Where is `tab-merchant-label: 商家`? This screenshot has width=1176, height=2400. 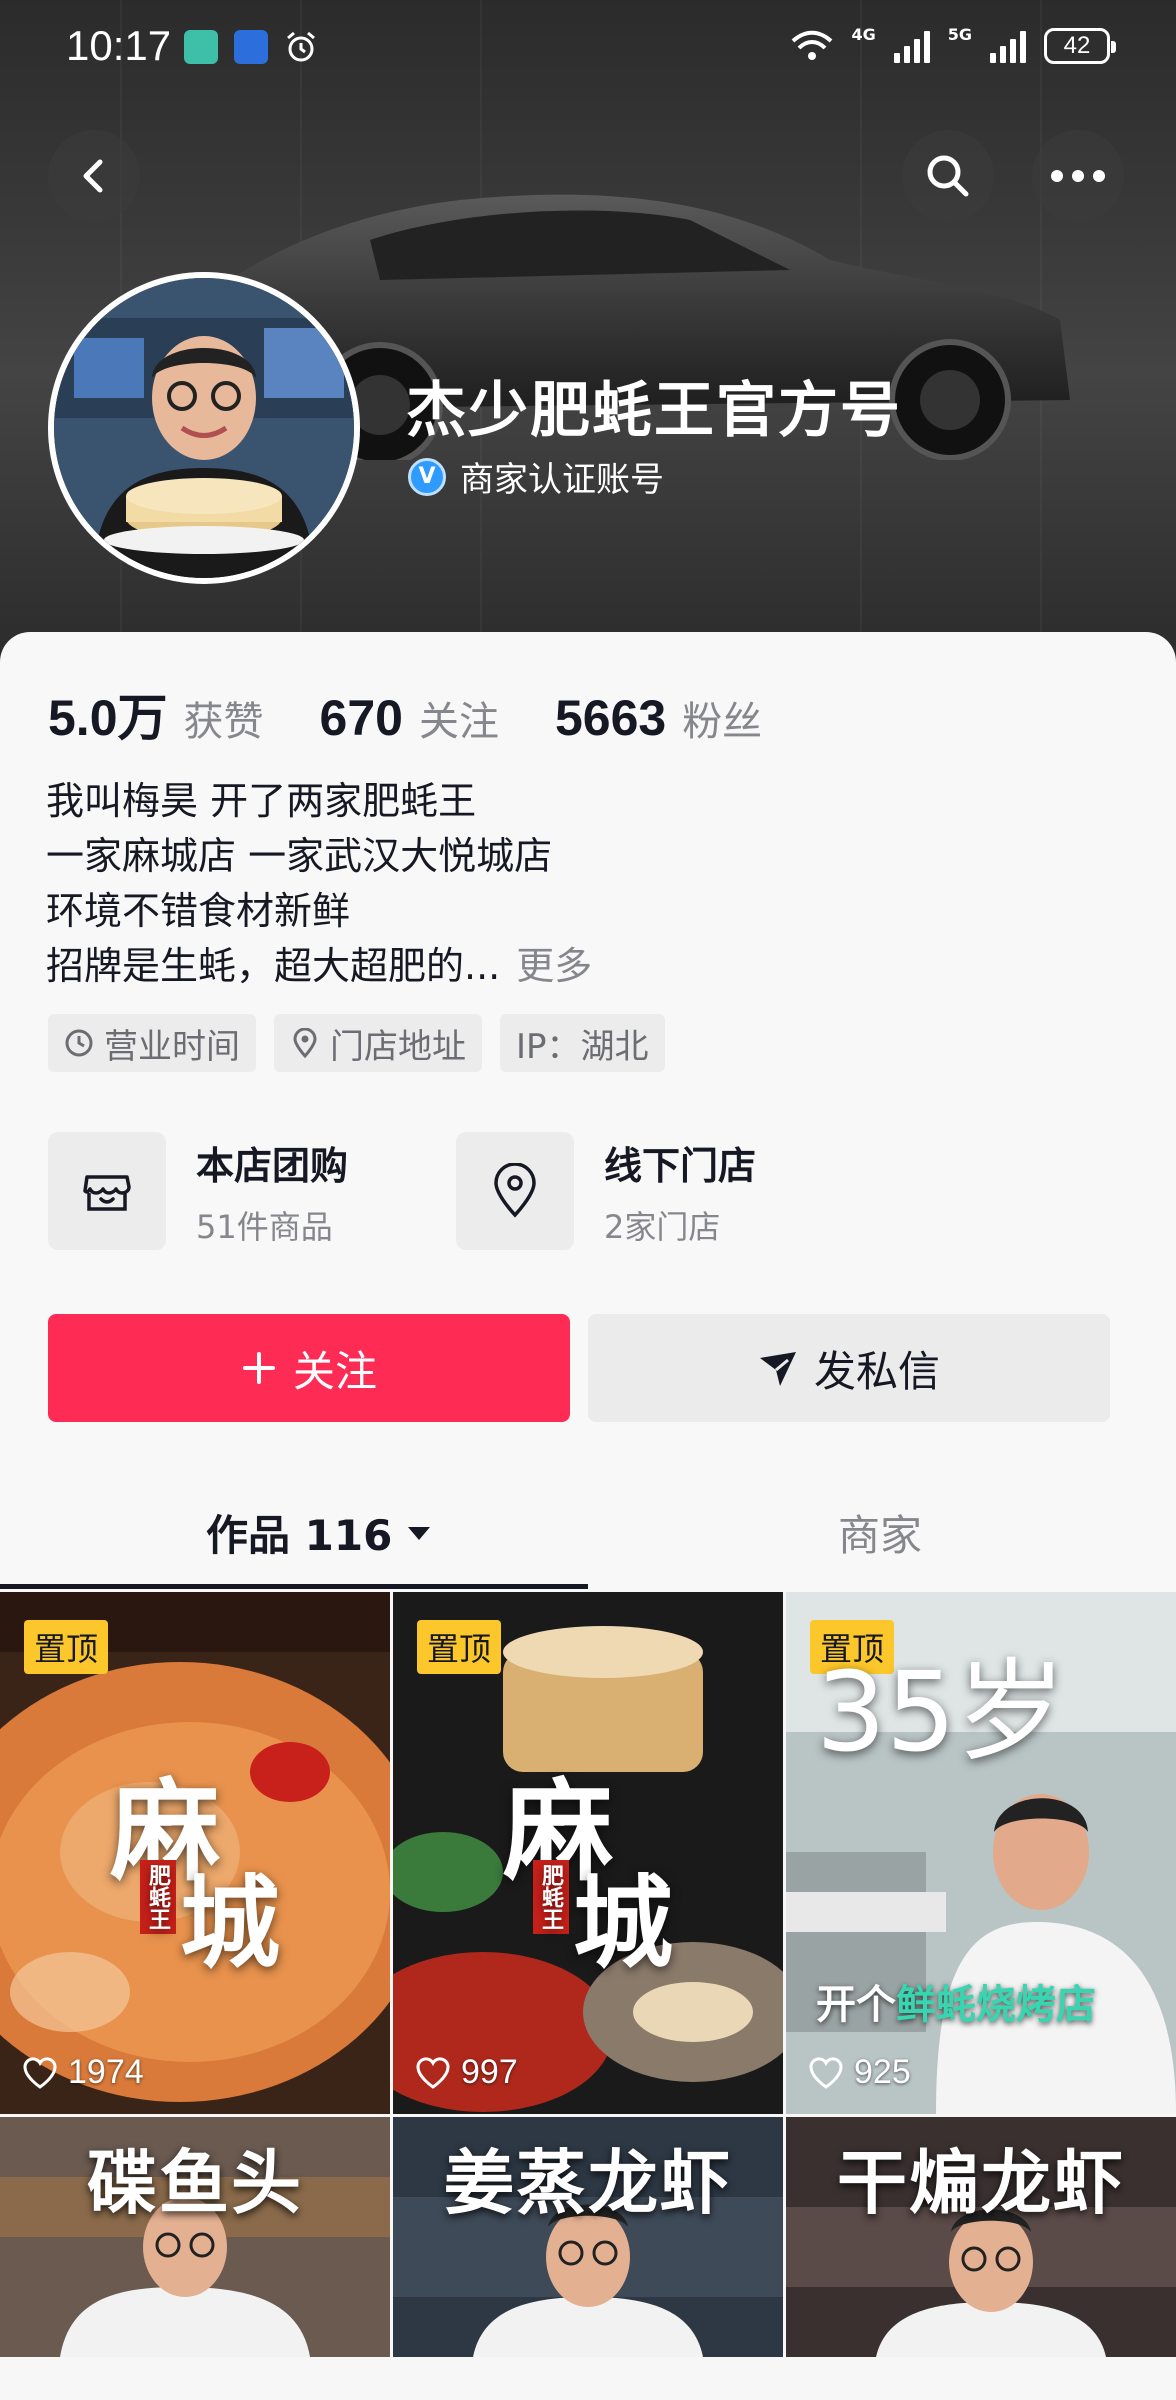
tab-merchant-label: 商家 is located at coordinates (880, 1535).